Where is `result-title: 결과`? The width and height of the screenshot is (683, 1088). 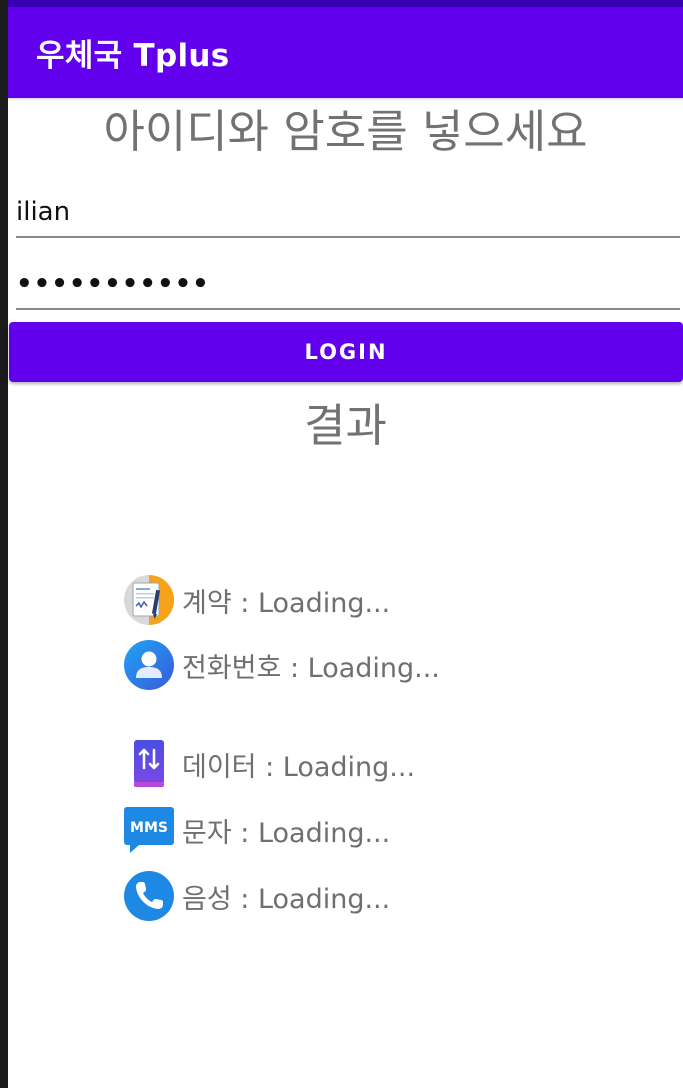
result-title: 결과 is located at coordinates (345, 425).